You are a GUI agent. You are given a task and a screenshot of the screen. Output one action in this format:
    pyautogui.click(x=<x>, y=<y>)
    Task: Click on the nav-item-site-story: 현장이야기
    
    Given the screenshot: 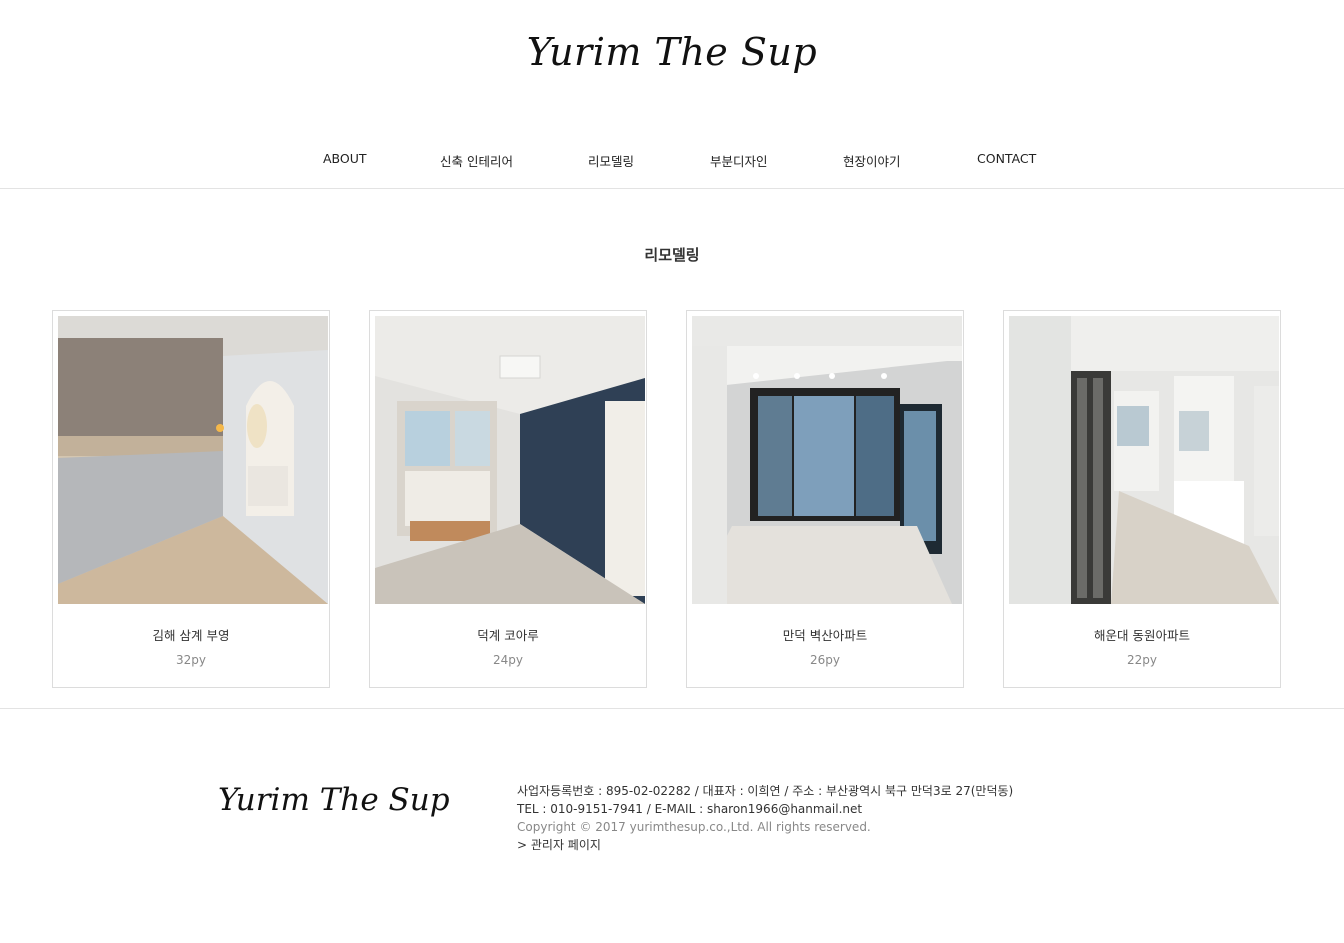 What is the action you would take?
    pyautogui.click(x=872, y=160)
    